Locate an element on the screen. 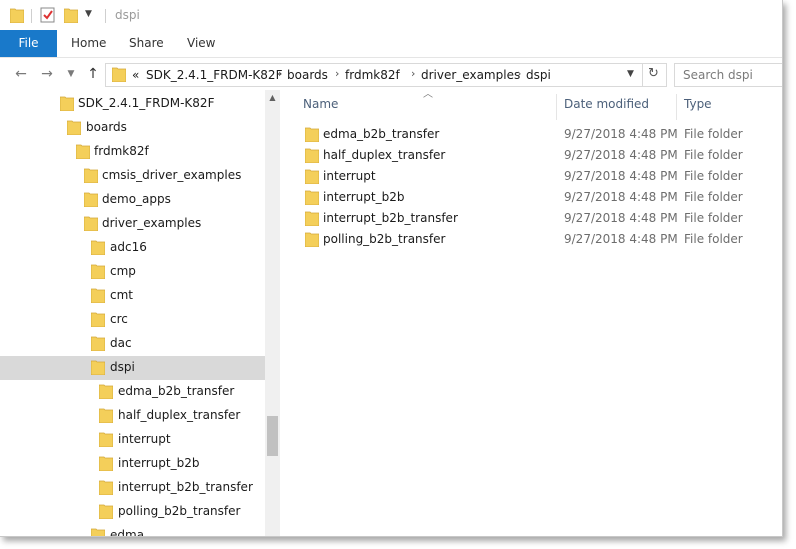 The width and height of the screenshot is (796, 549). file-name: interrupt_b2b is located at coordinates (364, 197).